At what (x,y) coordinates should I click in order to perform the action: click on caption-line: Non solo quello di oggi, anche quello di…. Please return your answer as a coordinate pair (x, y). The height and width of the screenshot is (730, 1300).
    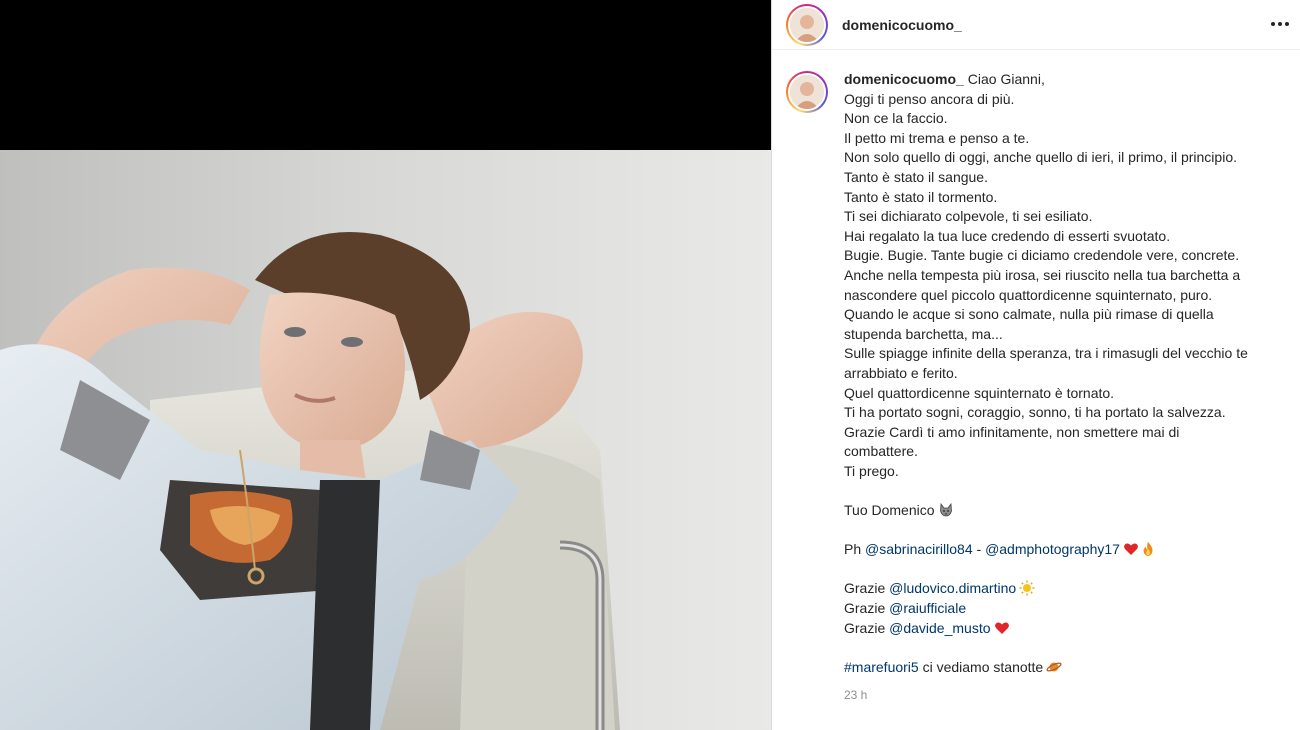
    Looking at the image, I should click on (1040, 157).